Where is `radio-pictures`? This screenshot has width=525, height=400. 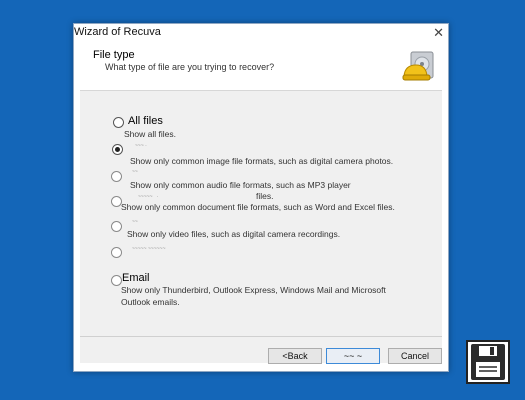 radio-pictures is located at coordinates (117, 149).